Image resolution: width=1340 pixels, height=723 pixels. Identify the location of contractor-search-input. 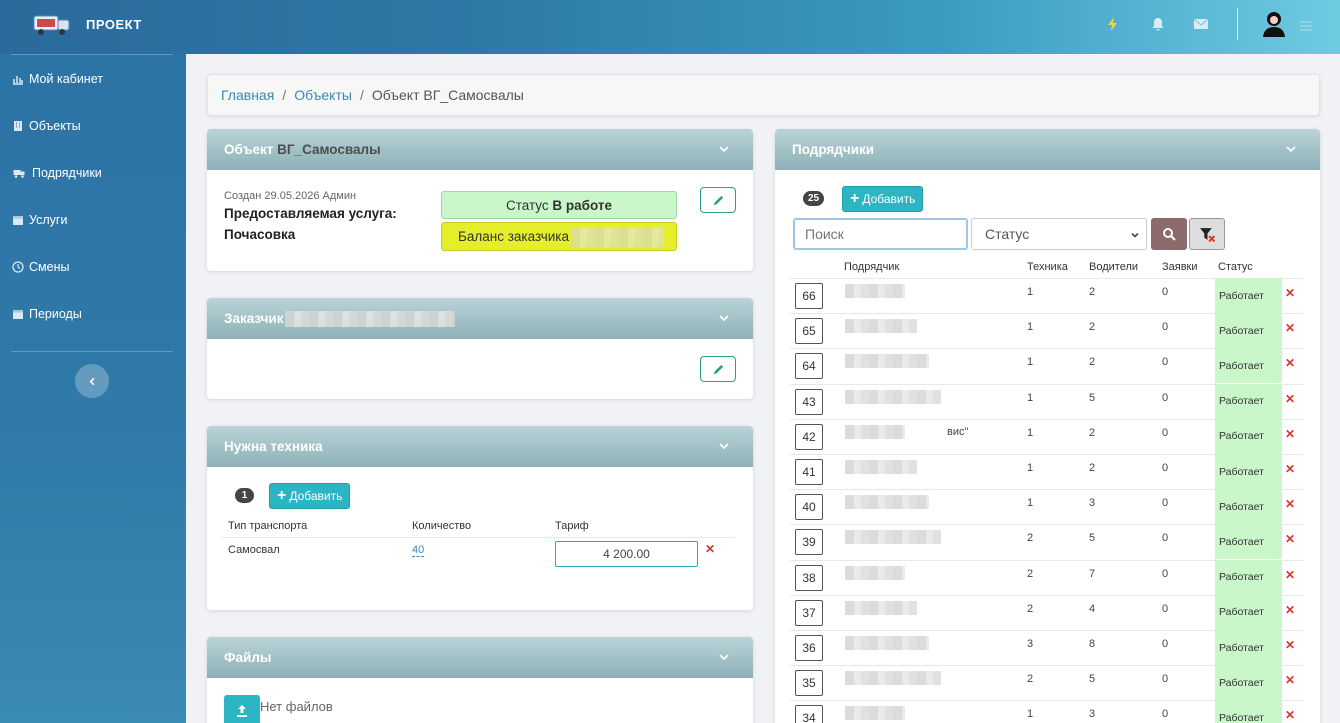
(880, 234).